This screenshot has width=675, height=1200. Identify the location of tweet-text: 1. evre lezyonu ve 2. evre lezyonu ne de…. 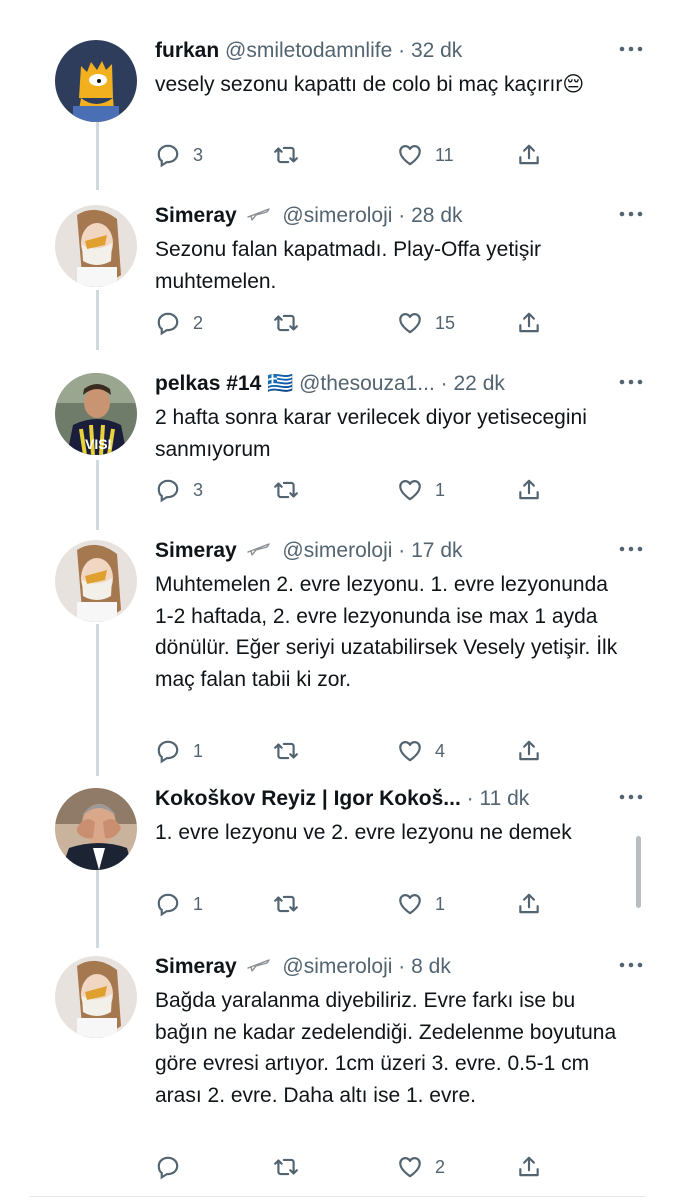
(363, 832).